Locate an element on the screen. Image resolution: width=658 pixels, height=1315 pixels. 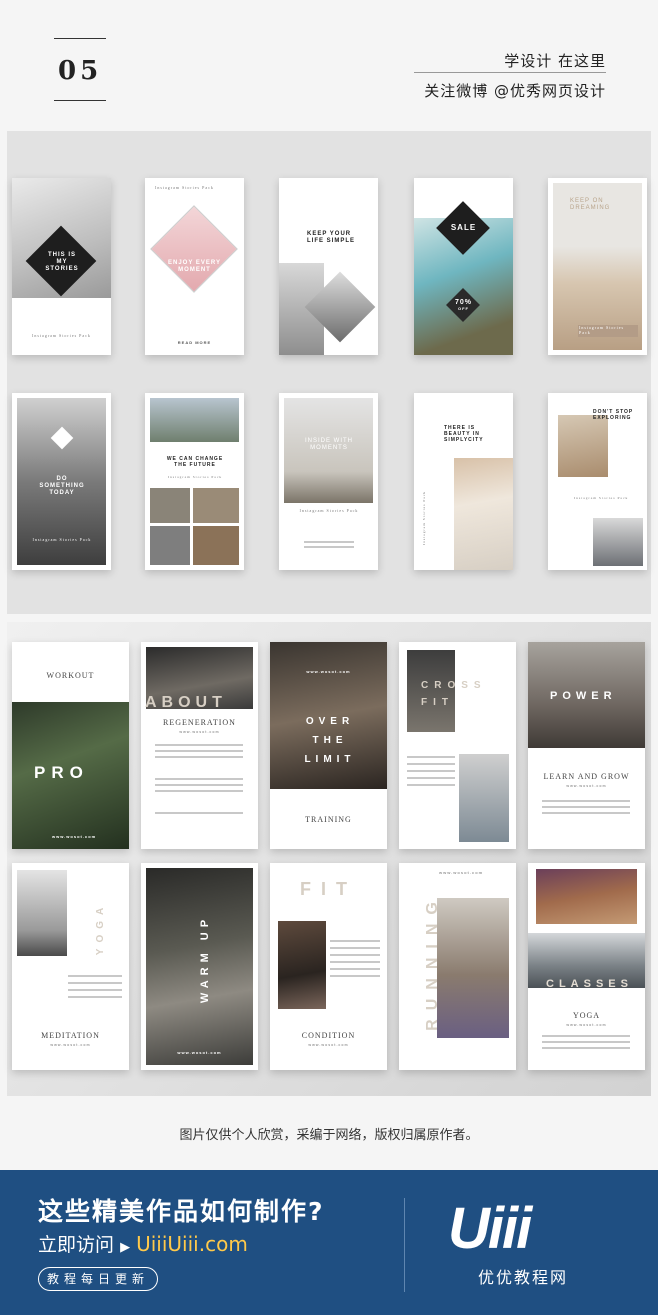
fitness-big-word: CROSS FIT is located at coordinates (454, 694).